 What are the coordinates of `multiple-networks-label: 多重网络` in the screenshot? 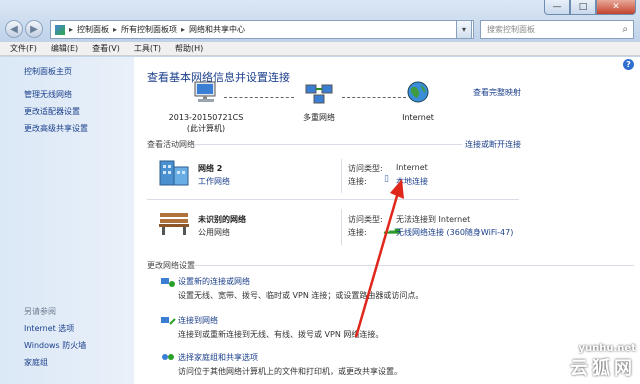 It's located at (319, 117).